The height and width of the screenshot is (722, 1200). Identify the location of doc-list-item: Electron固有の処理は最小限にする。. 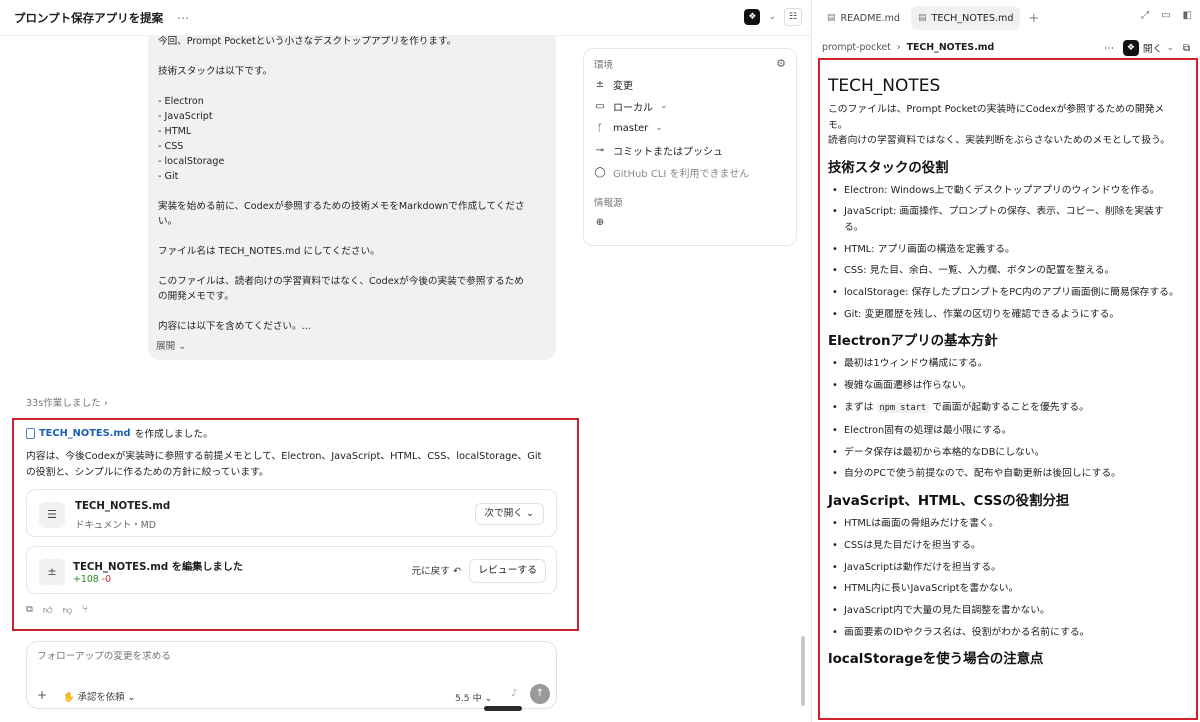
(1004, 431).